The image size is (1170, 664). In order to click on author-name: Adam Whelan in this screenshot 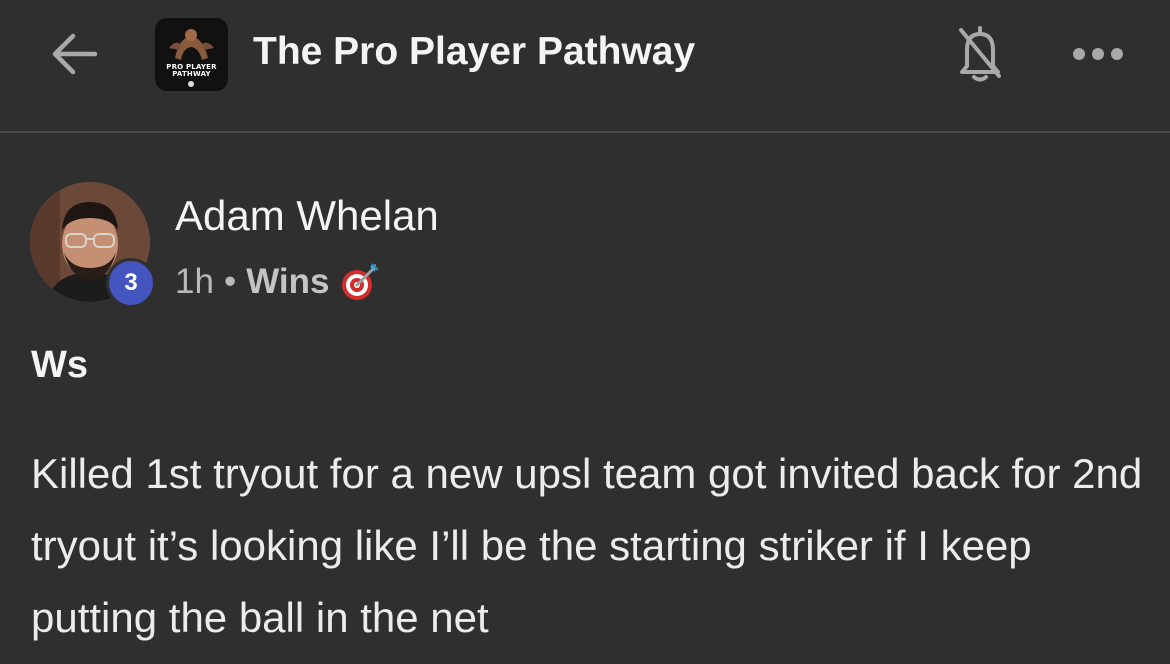, I will do `click(307, 216)`.